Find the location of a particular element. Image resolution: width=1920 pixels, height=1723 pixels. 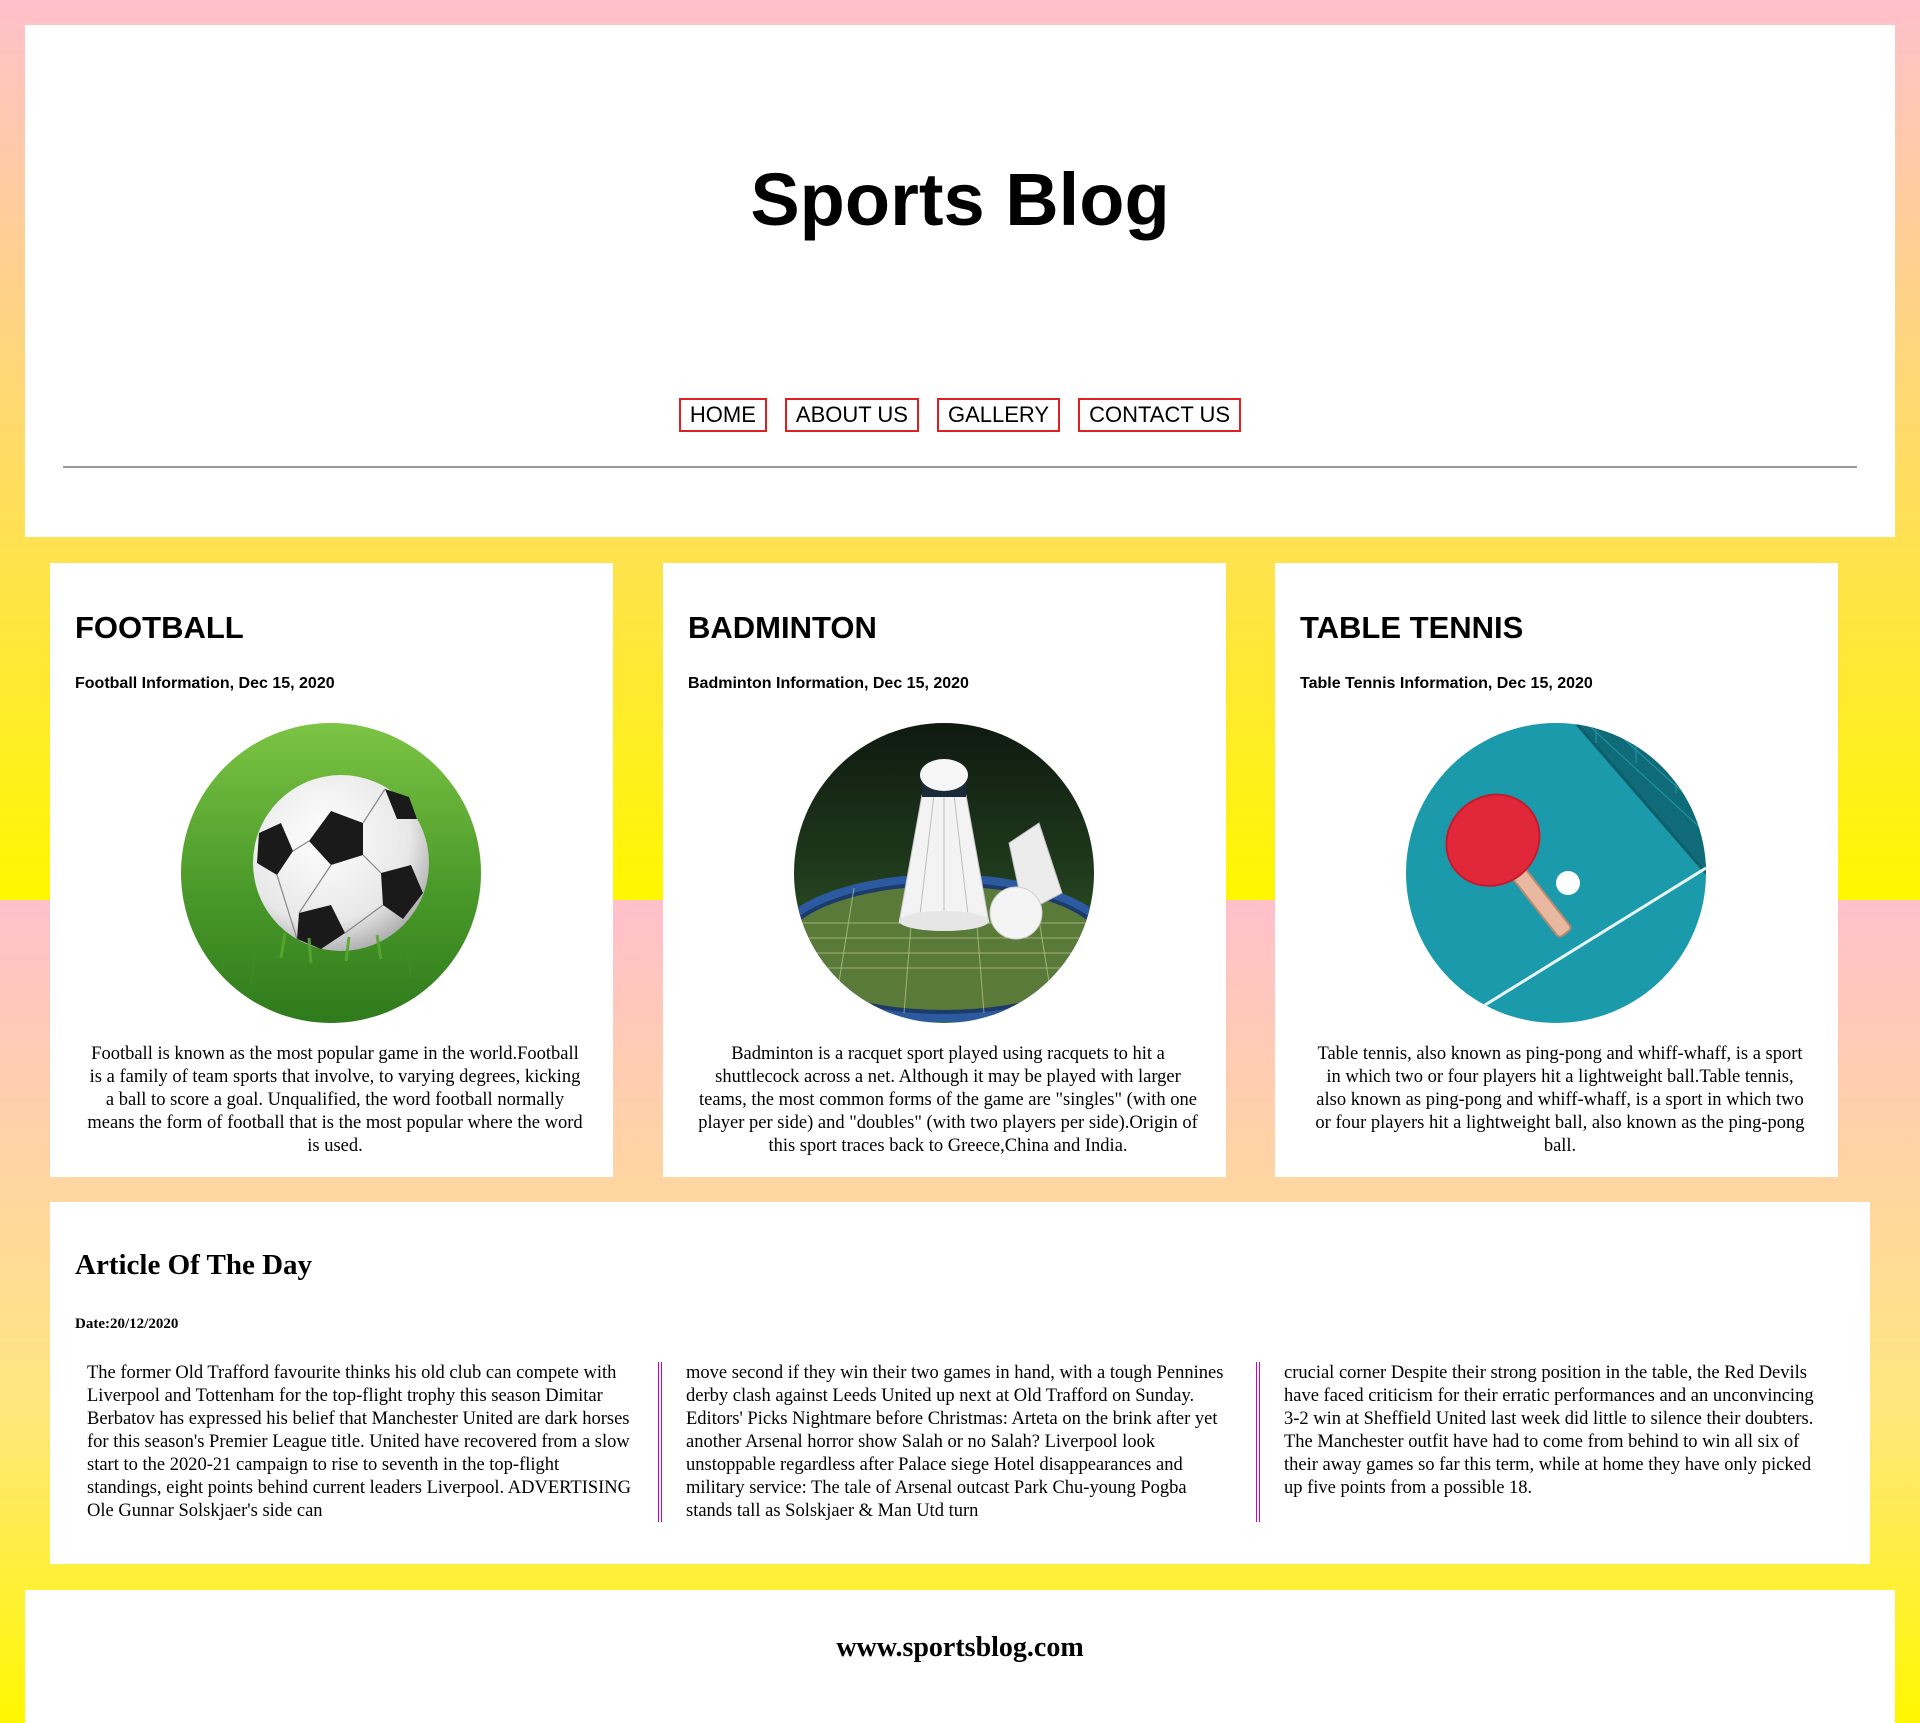

nav-about-link: ABOUT US is located at coordinates (851, 415).